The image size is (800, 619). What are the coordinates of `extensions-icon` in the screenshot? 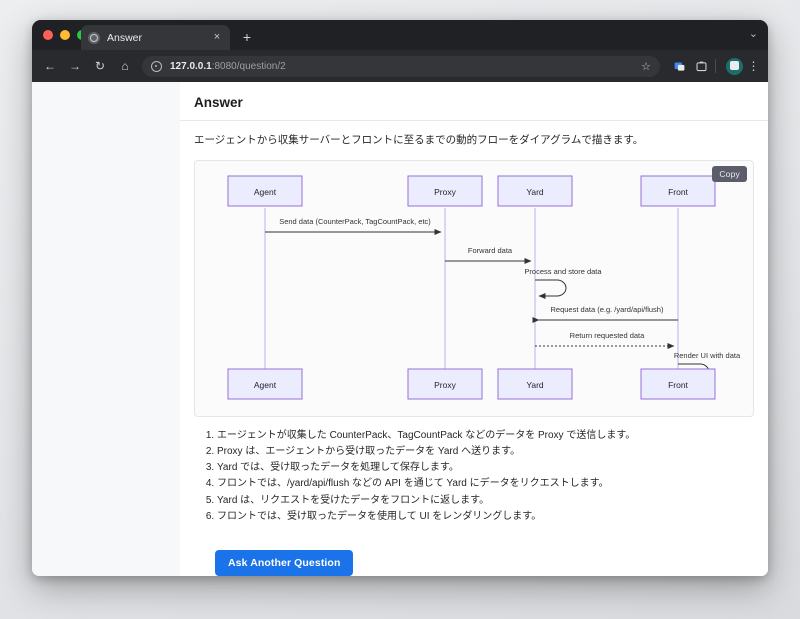 It's located at (679, 66).